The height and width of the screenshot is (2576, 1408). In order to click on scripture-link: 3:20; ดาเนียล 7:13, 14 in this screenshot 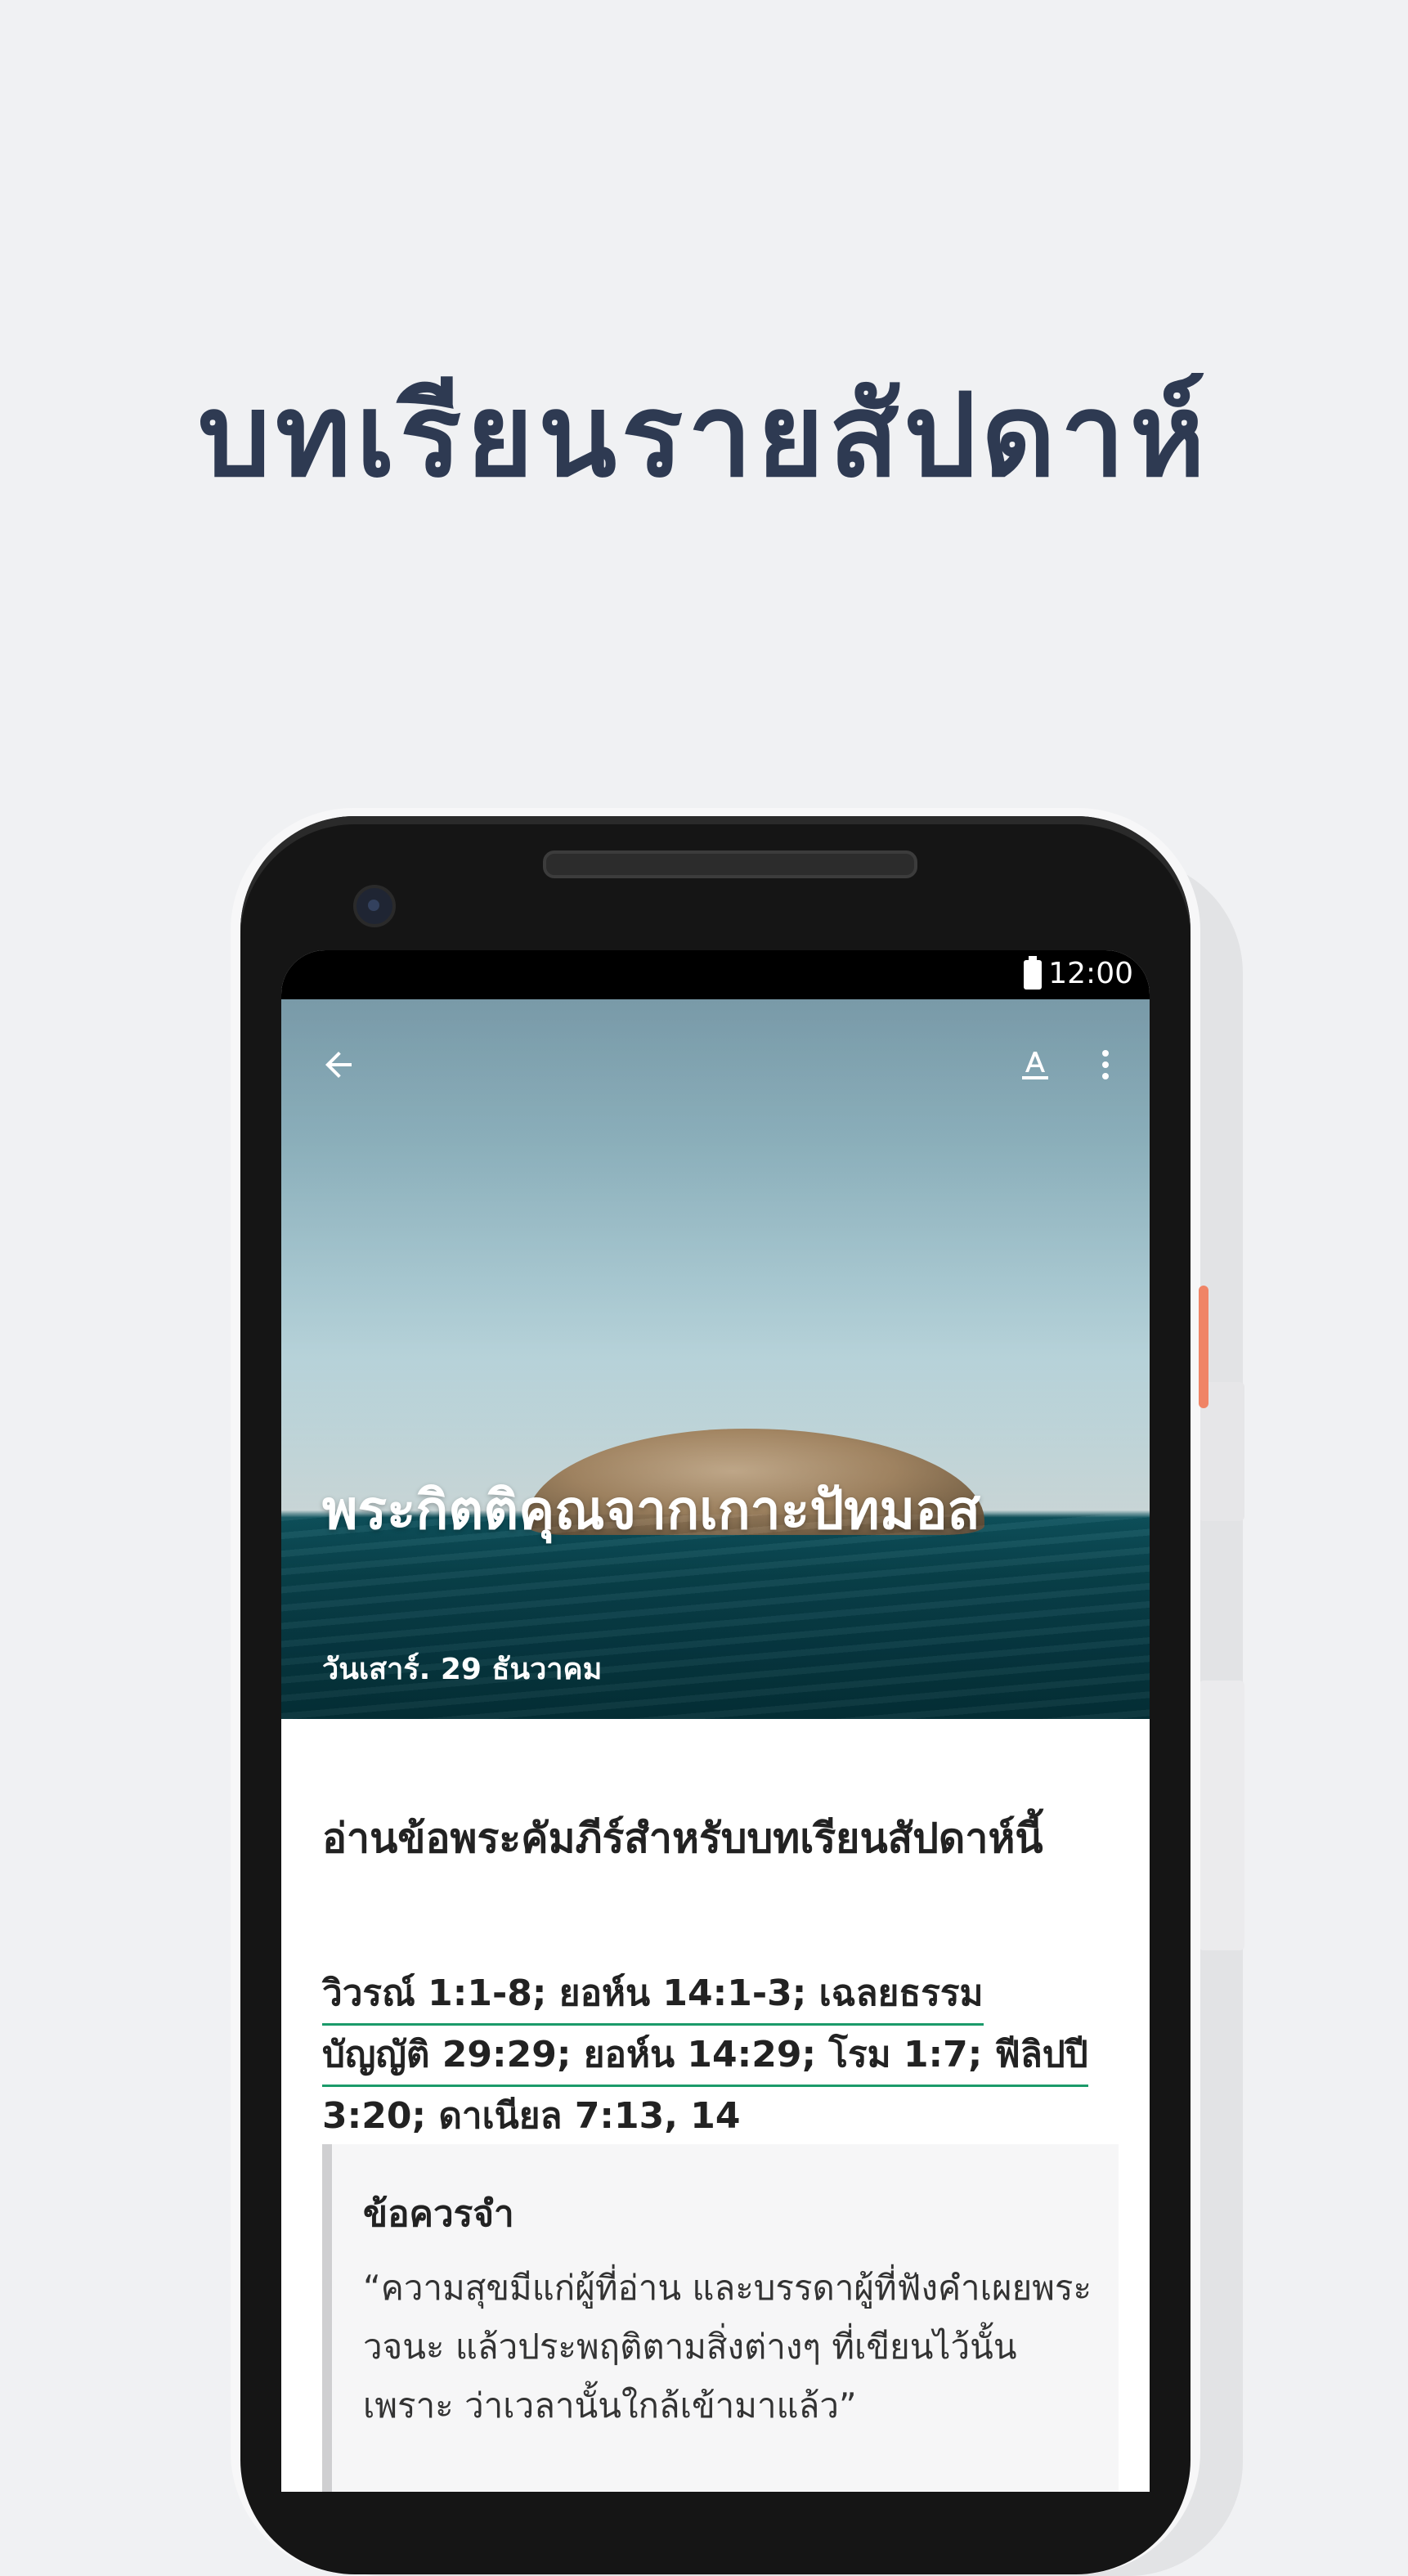, I will do `click(531, 2118)`.